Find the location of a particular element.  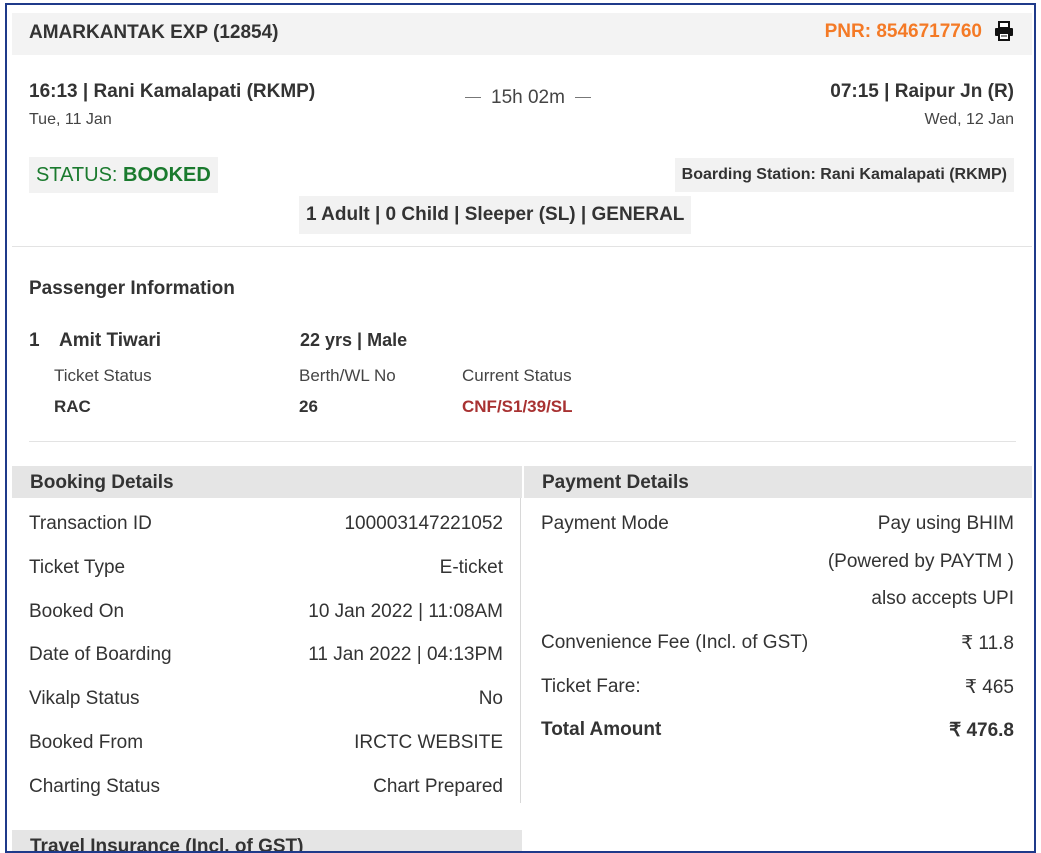

booked-on-value: 10 Jan 2022 | 11:08AM is located at coordinates (405, 611).